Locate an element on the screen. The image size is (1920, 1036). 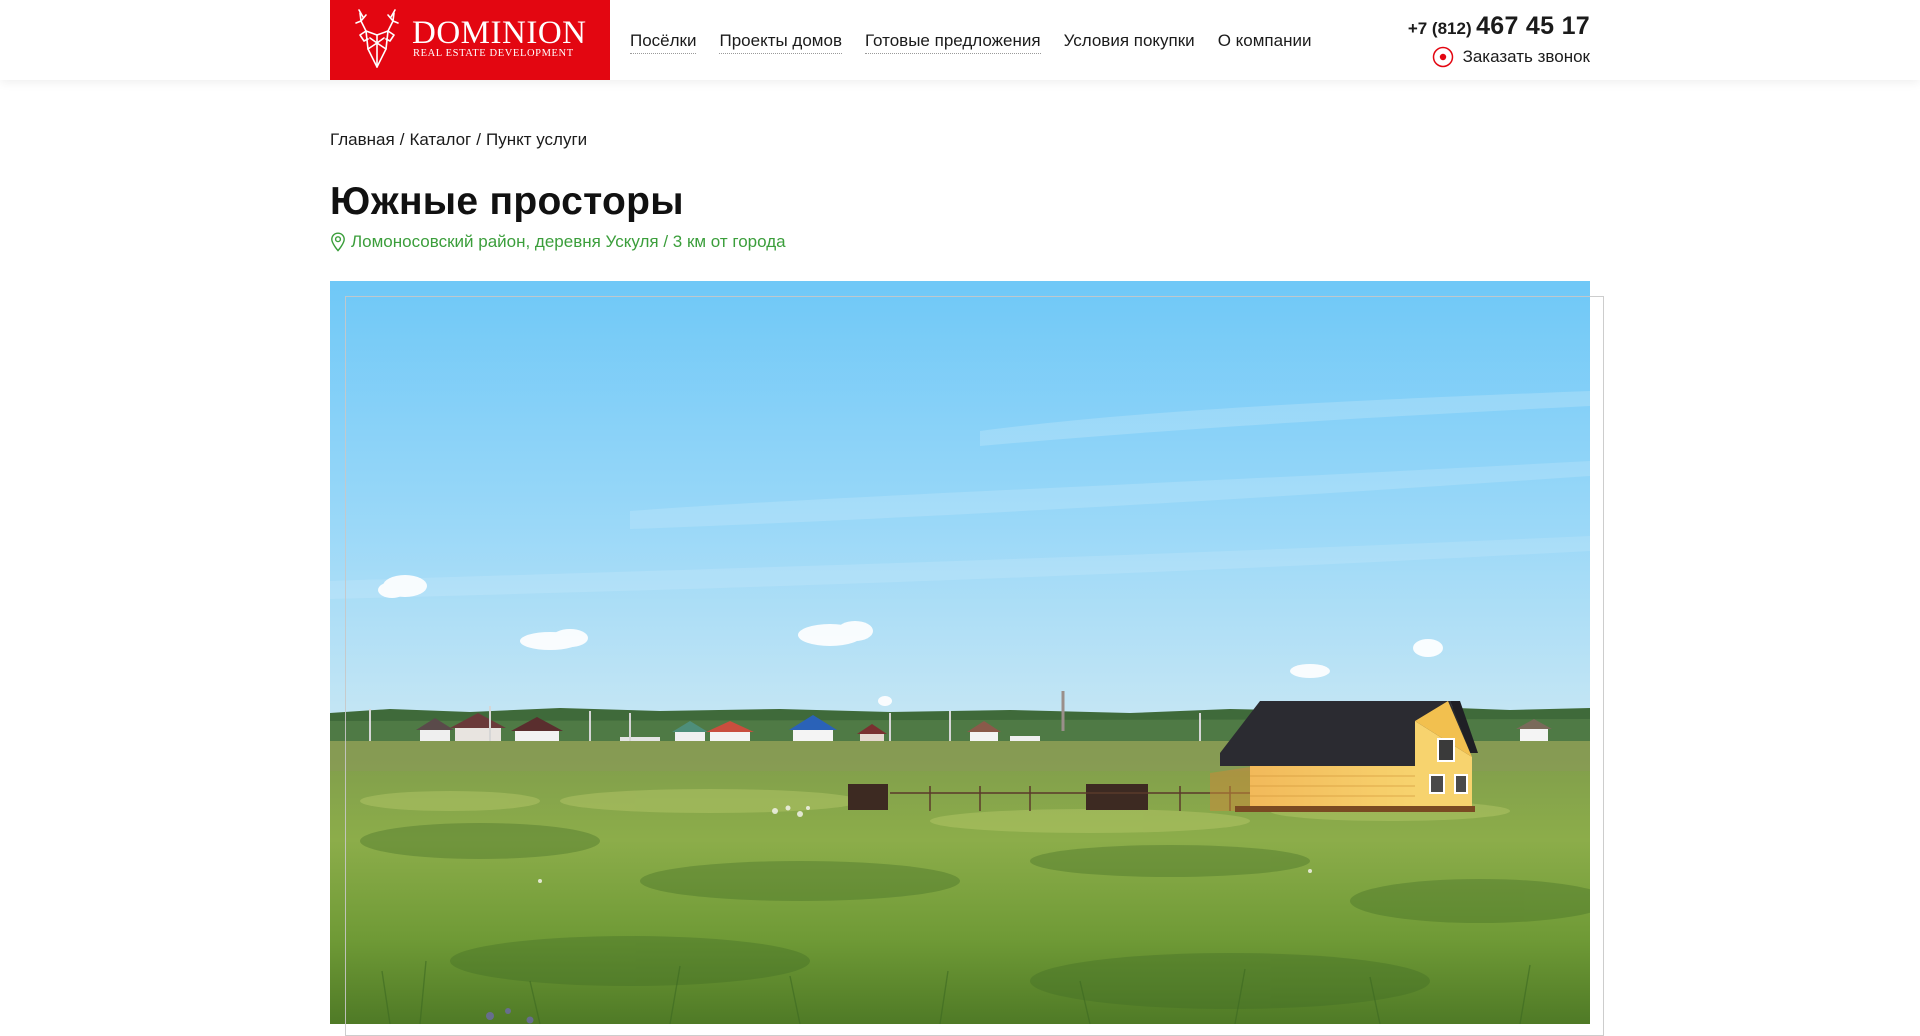
breadcrumb: Главная / Каталог / Пункт услуги is located at coordinates (458, 140).